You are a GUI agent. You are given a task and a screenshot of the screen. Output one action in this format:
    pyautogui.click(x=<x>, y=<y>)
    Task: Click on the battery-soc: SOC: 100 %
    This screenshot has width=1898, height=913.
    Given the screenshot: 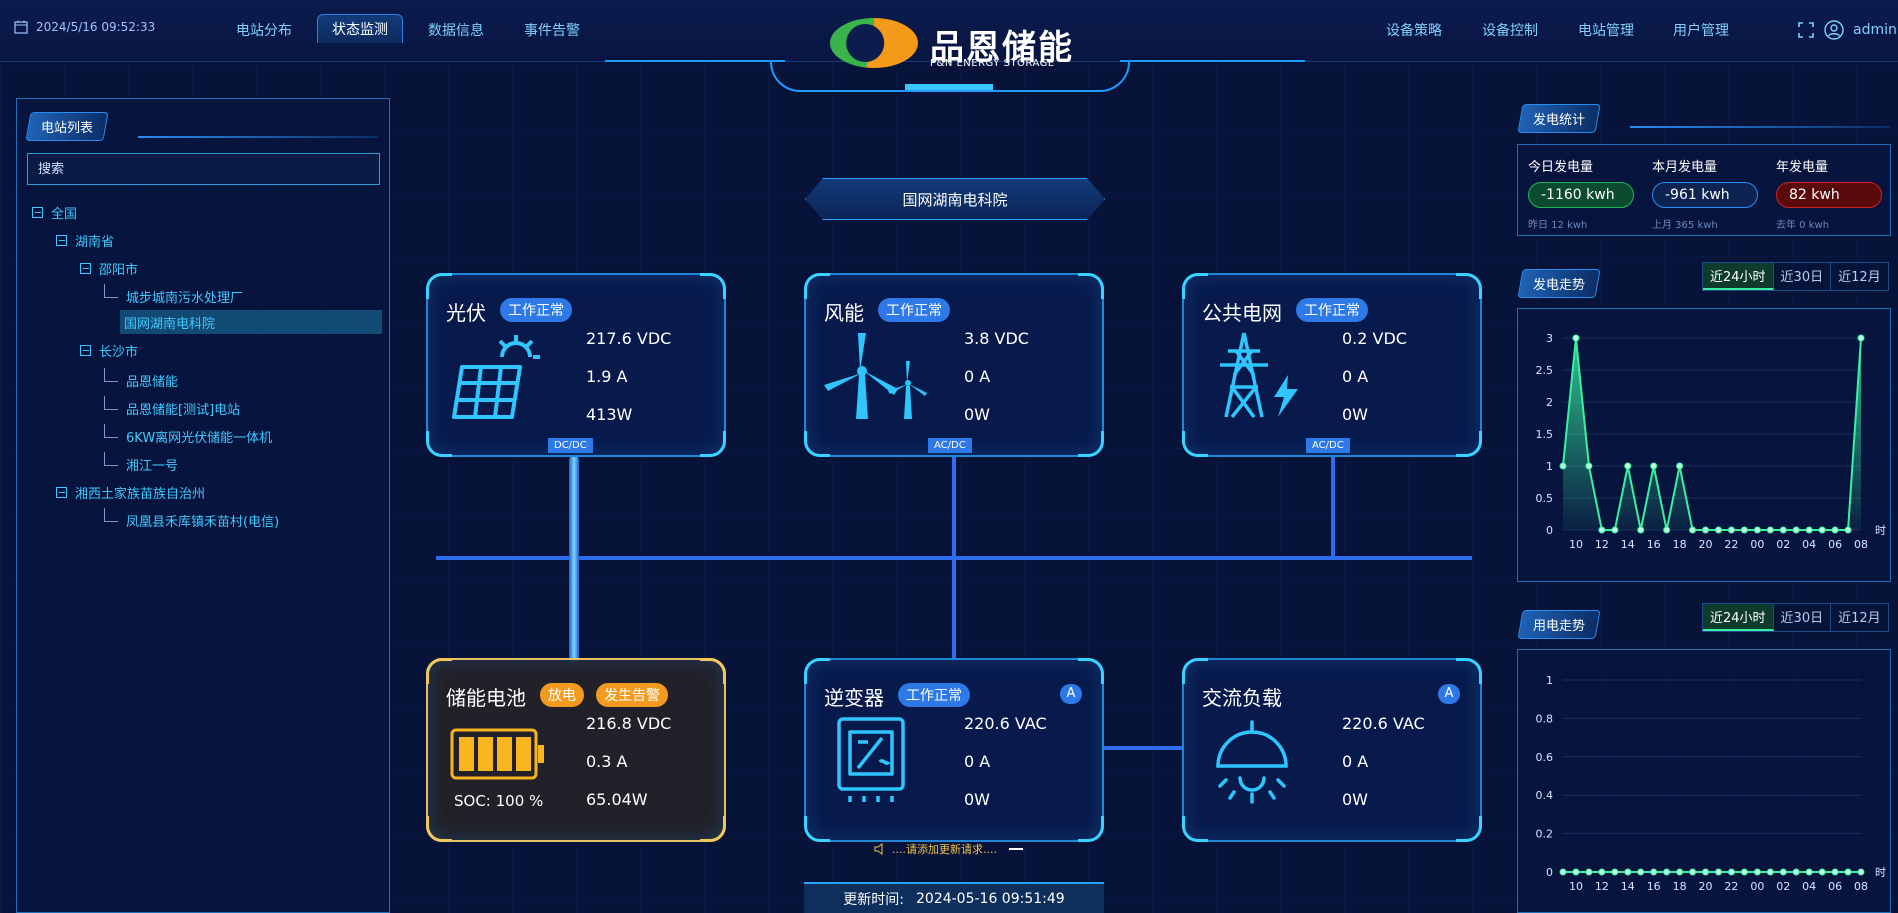 What is the action you would take?
    pyautogui.click(x=499, y=801)
    